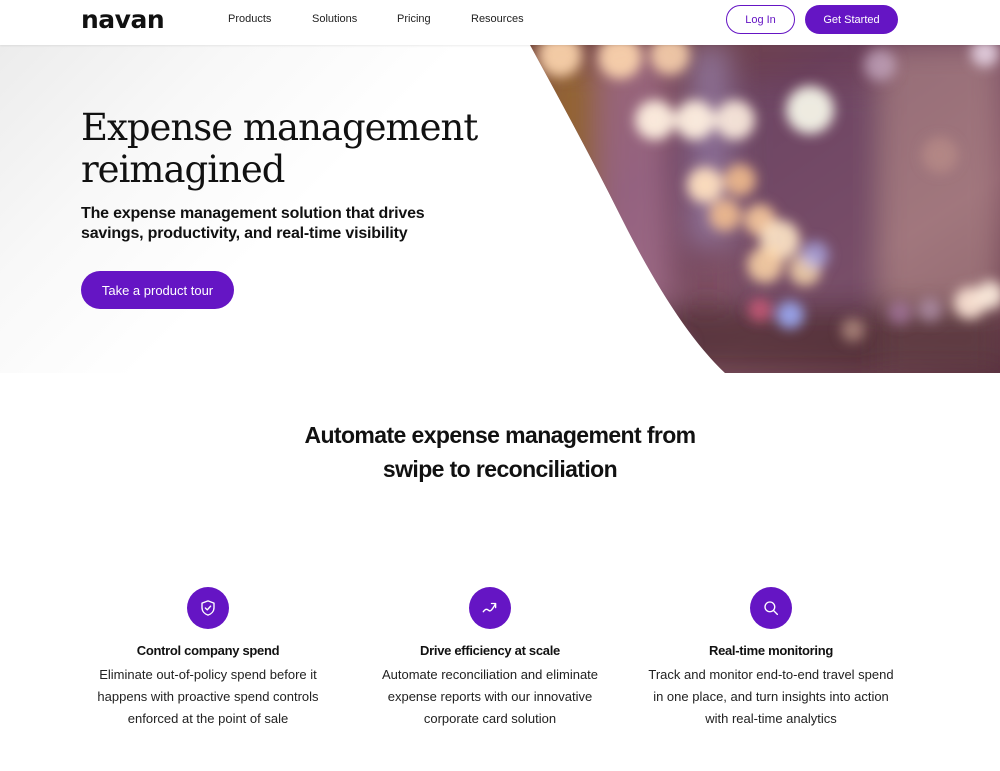  I want to click on feature-desc-line: Automate reconciliation and eliminate, so click(490, 674).